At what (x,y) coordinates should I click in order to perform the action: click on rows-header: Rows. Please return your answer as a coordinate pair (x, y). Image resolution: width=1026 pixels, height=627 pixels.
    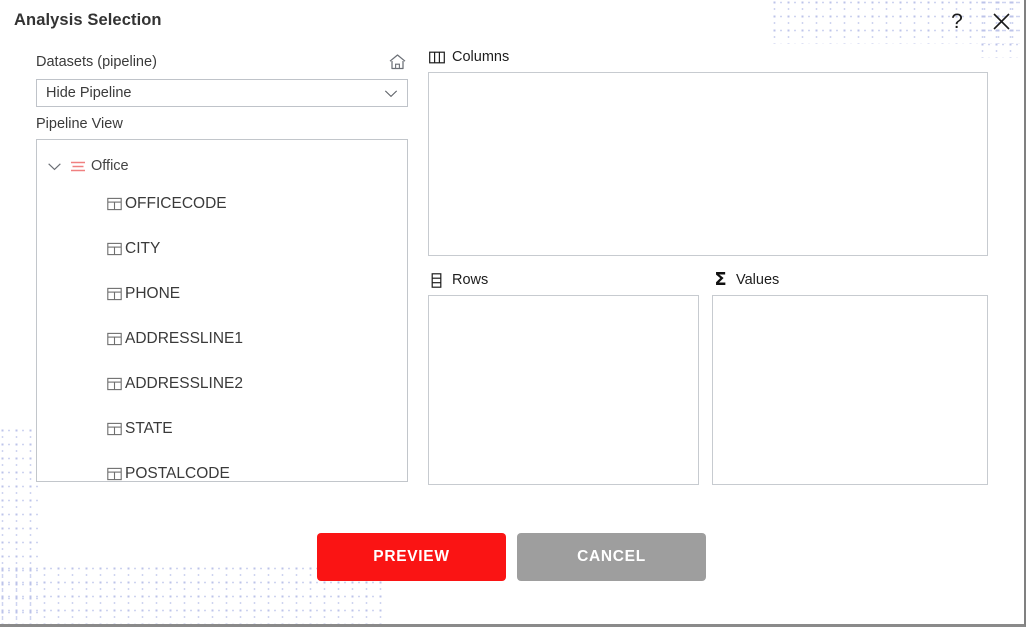
    Looking at the image, I should click on (458, 280).